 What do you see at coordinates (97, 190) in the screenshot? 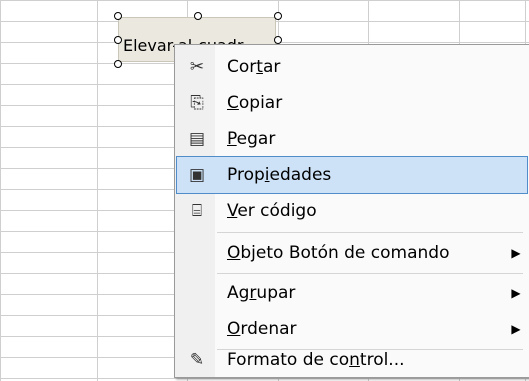
I see `grid-column-line` at bounding box center [97, 190].